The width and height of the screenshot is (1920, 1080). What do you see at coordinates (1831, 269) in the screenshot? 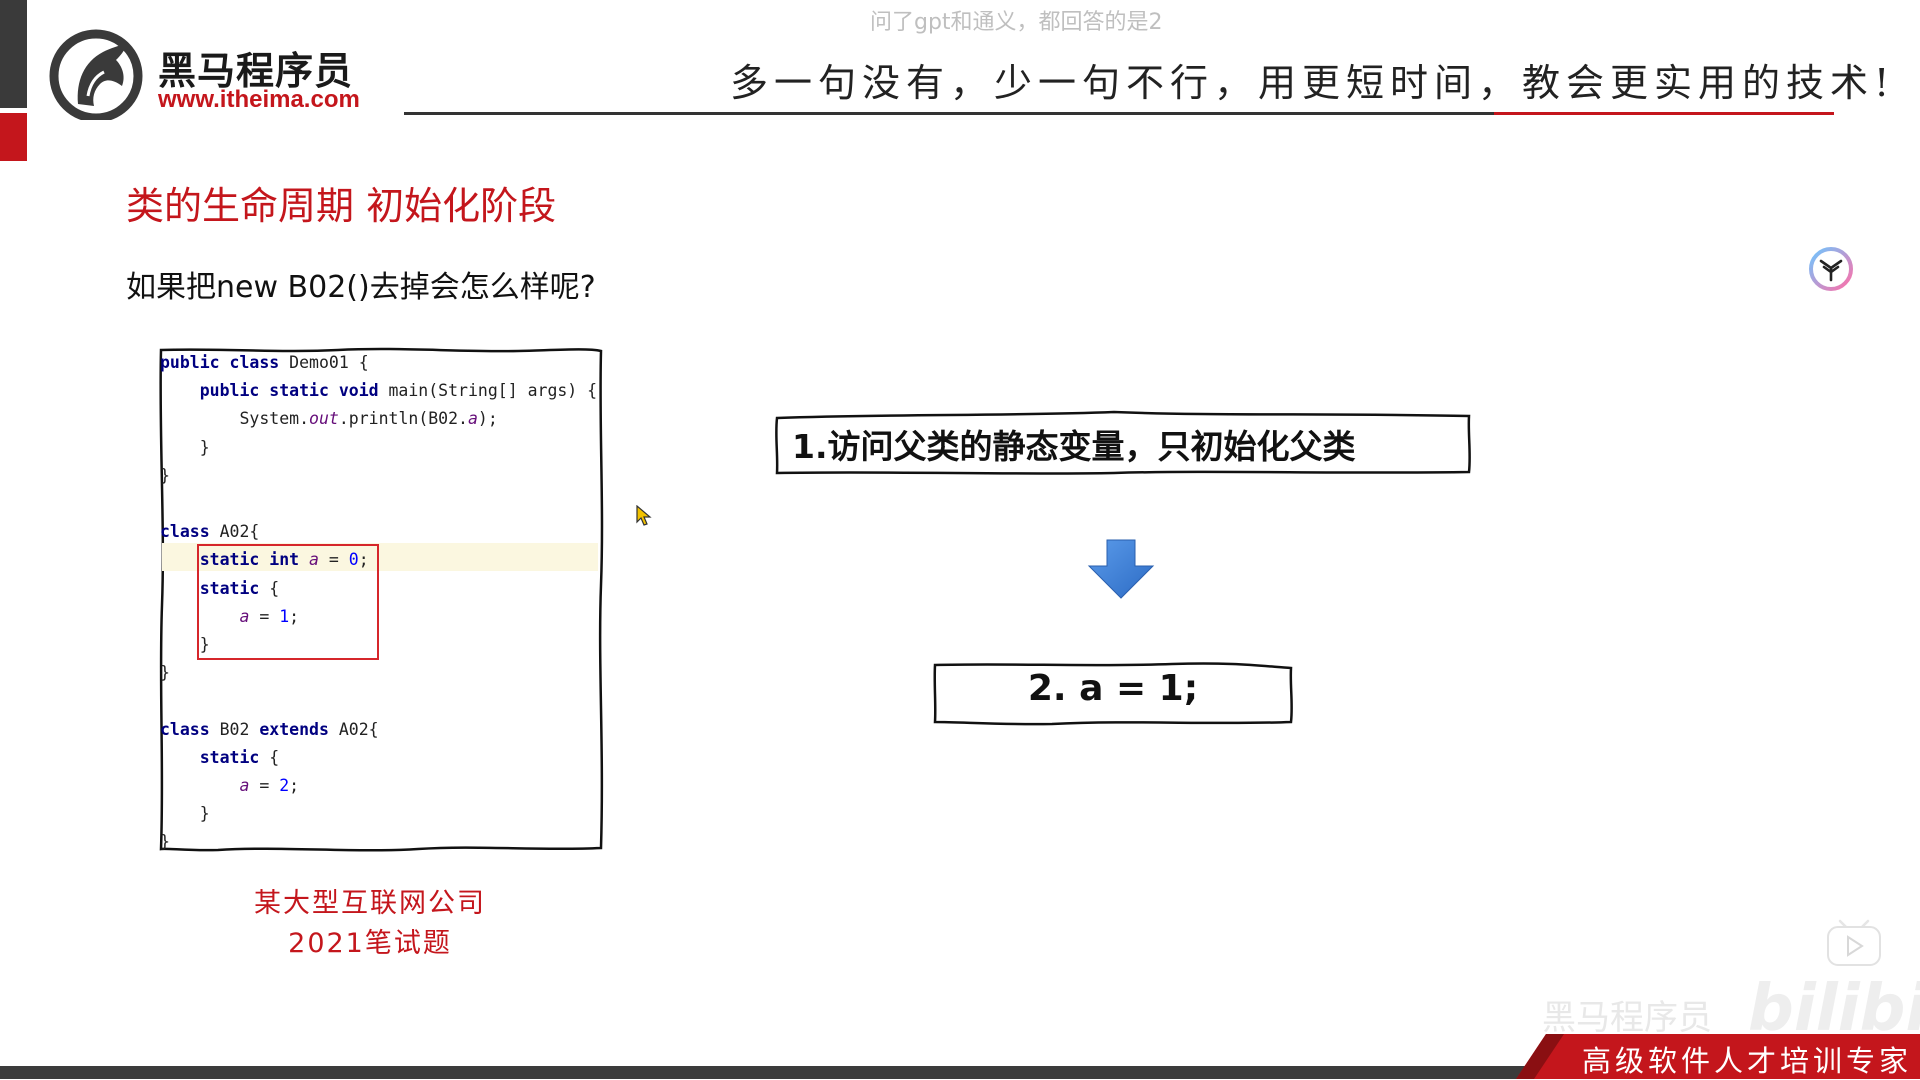
I see `brand-circle-icon` at bounding box center [1831, 269].